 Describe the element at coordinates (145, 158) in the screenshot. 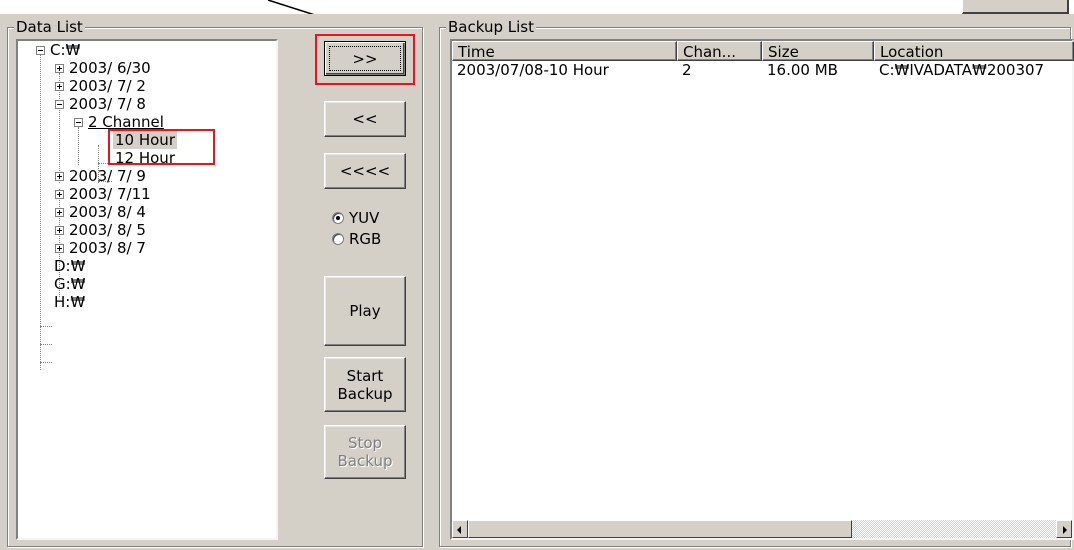

I see `tree-node-label: 12 Hour` at that location.